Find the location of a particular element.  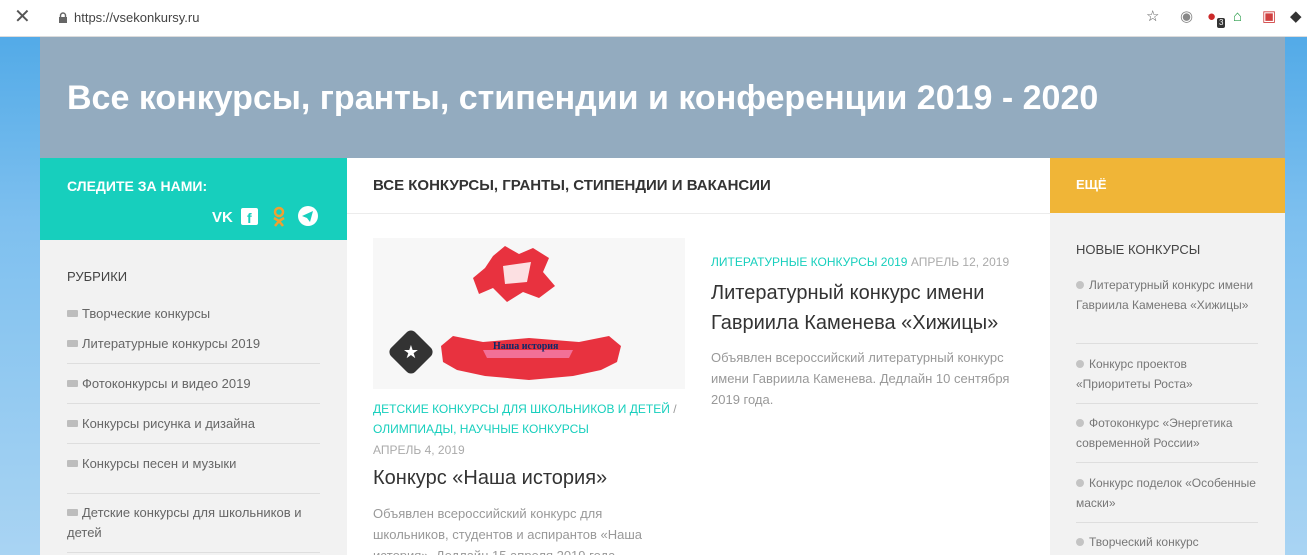

vk-icon: VK is located at coordinates (223, 216).